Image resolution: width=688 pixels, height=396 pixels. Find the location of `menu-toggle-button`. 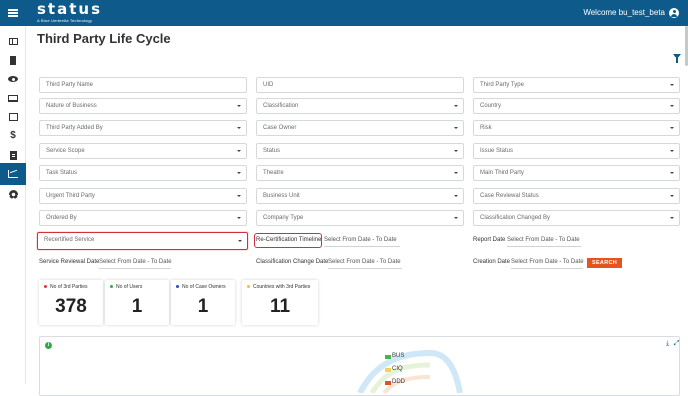

menu-toggle-button is located at coordinates (13, 13).